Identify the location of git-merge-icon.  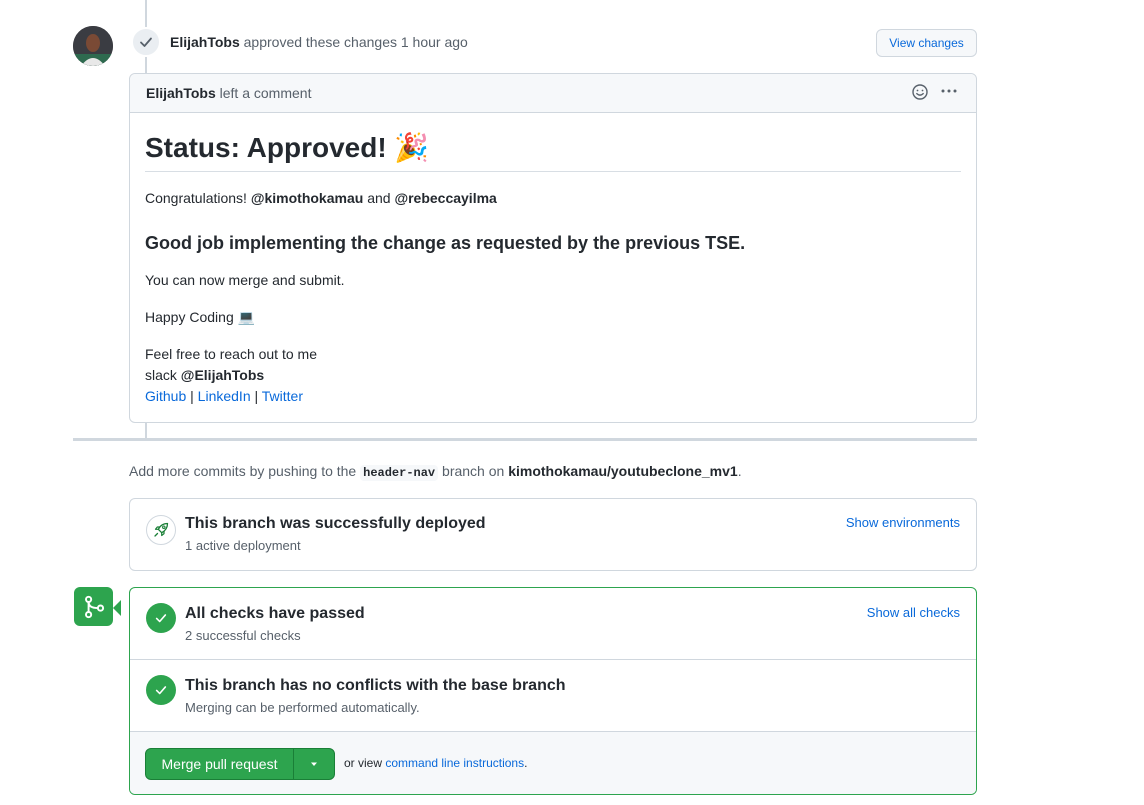
(94, 606).